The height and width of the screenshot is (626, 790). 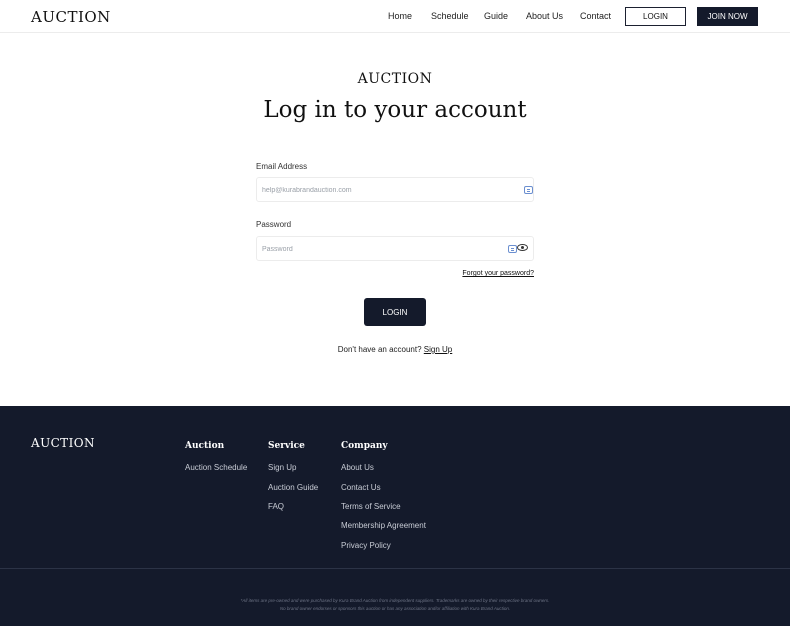 I want to click on footer-link-terms: Terms of Service, so click(x=371, y=506).